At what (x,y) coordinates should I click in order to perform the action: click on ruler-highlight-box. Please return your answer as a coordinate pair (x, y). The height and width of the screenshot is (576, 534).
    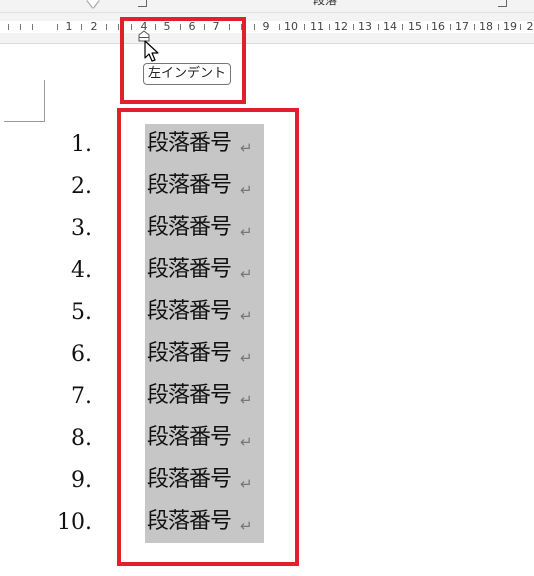
    Looking at the image, I should click on (183, 60).